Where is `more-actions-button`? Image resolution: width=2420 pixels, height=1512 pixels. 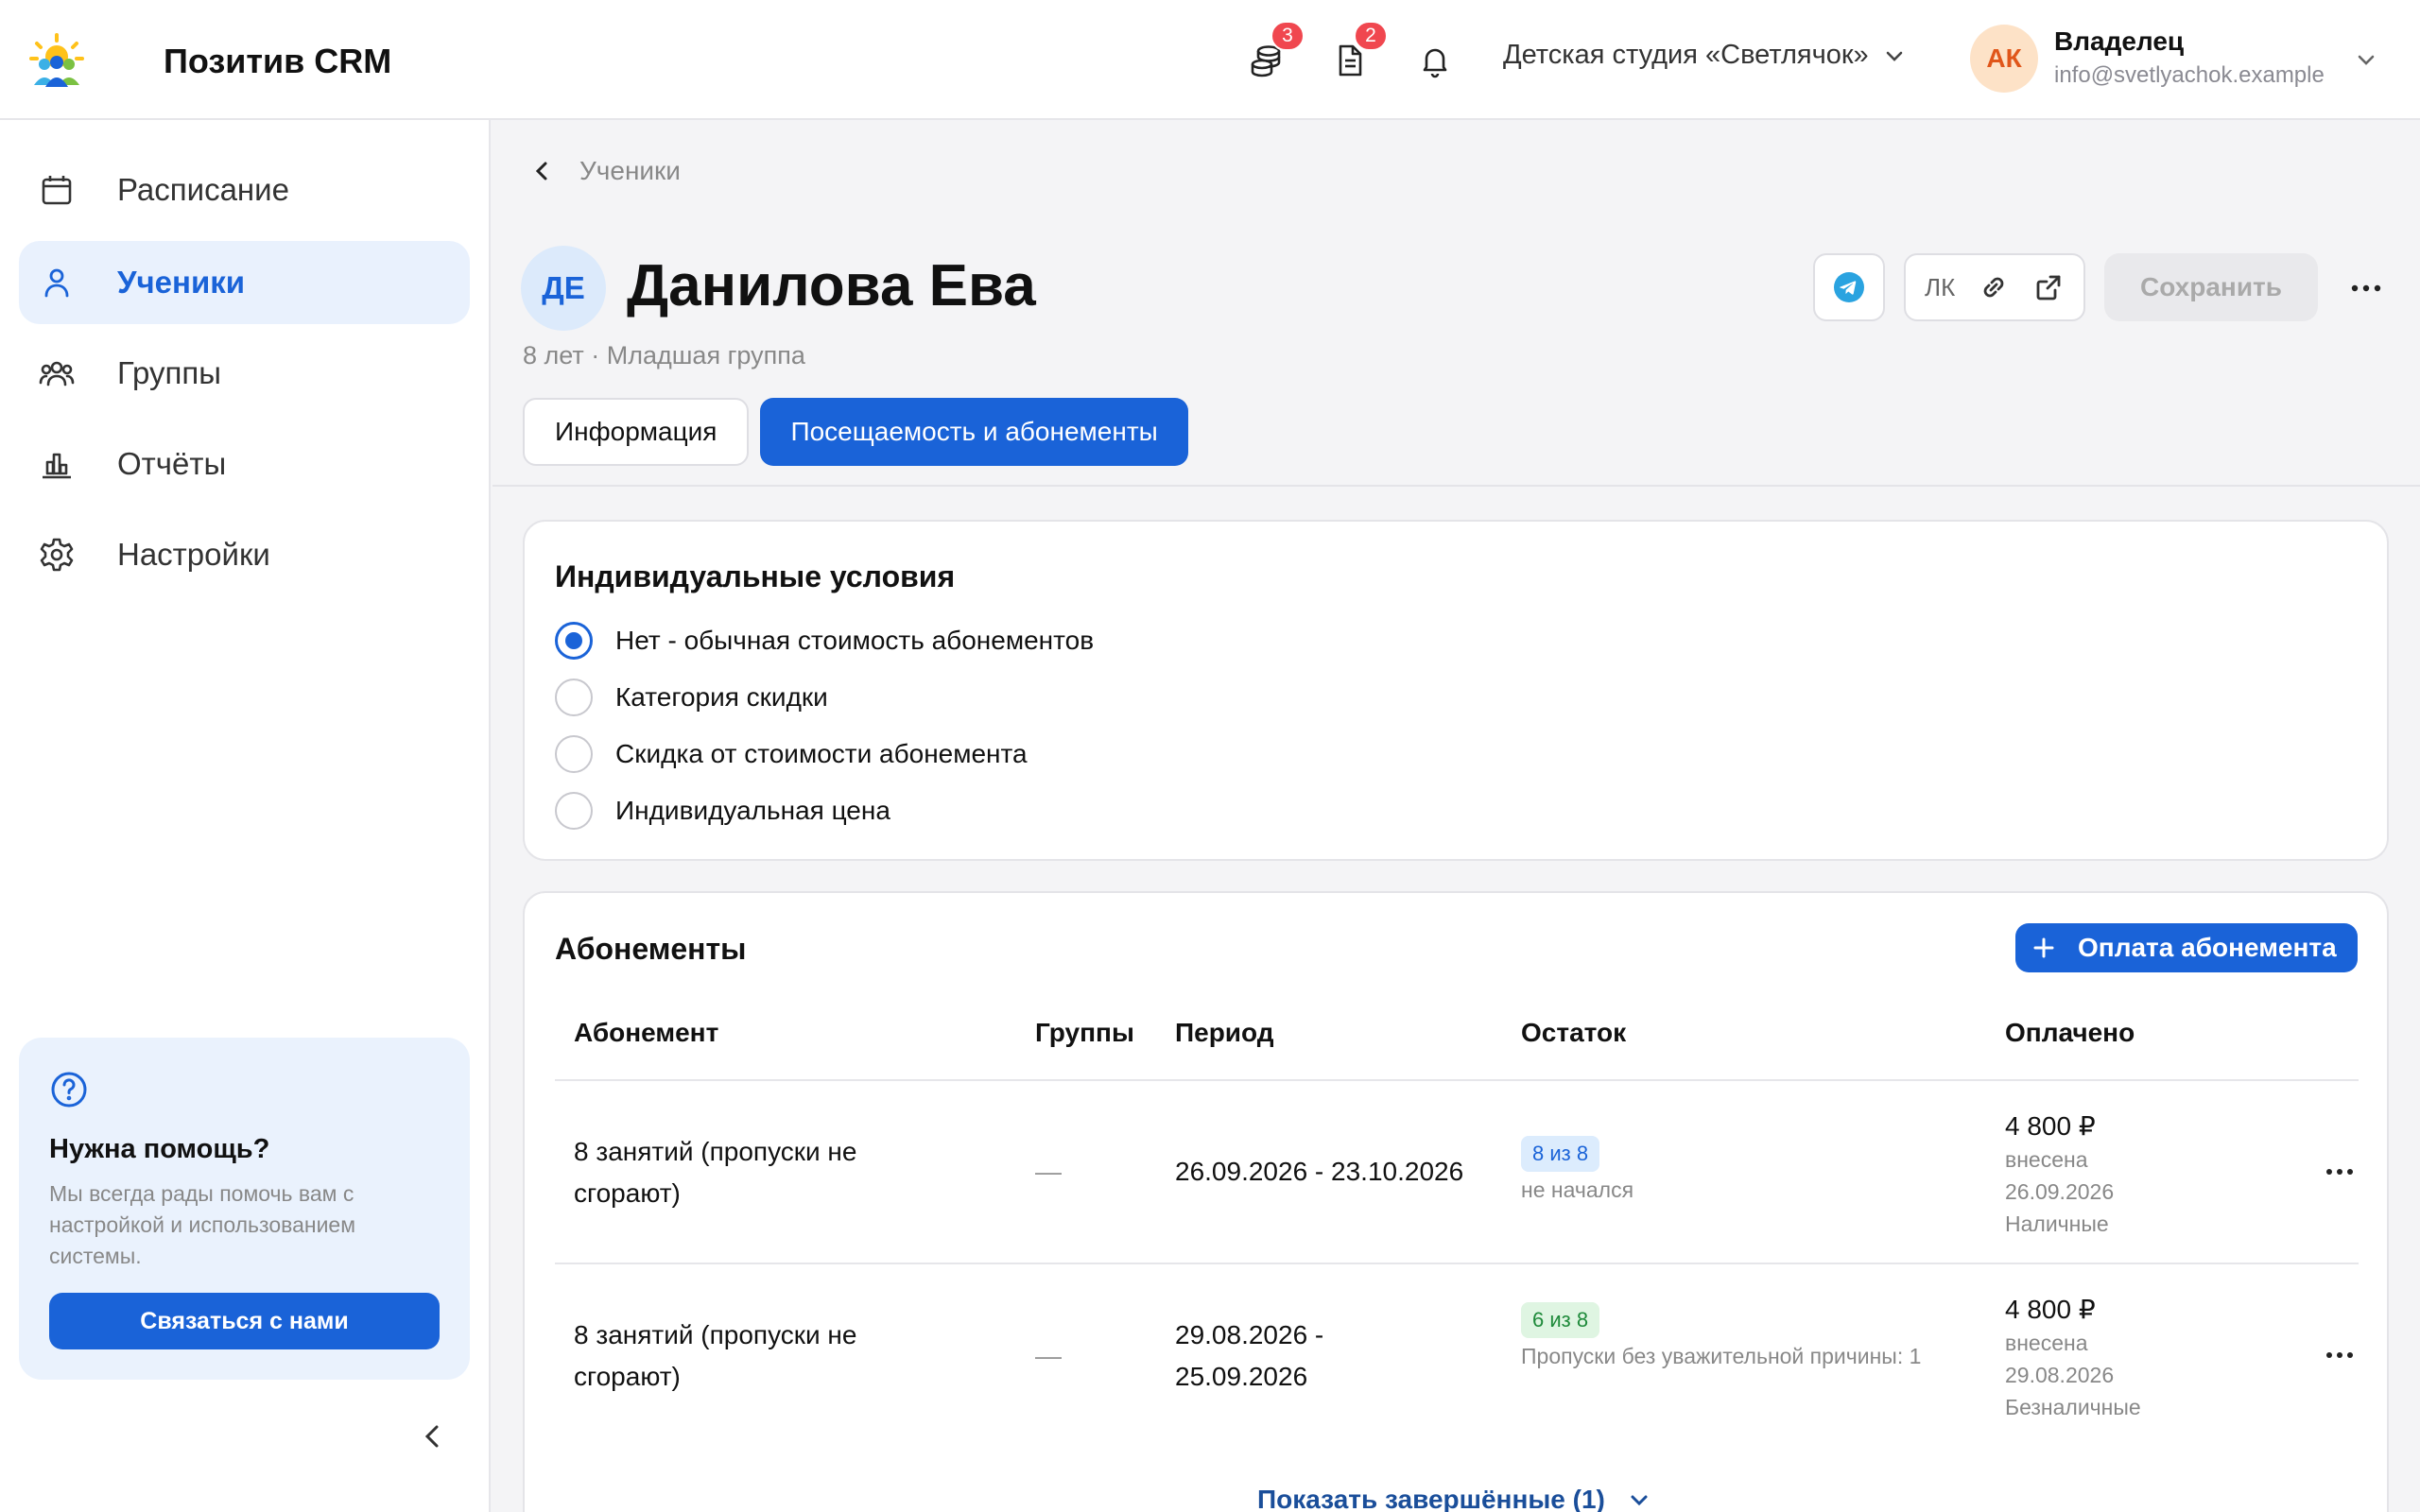
more-actions-button is located at coordinates (2366, 288).